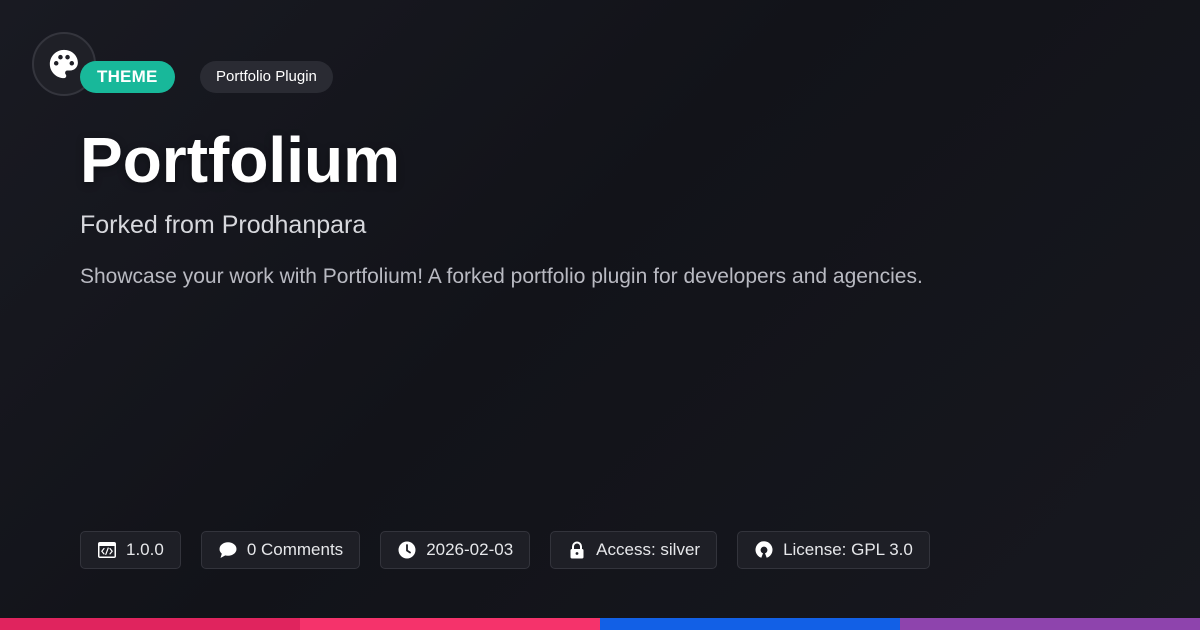 The height and width of the screenshot is (630, 1200). Describe the element at coordinates (240, 160) in the screenshot. I see `page-title: Portfolium` at that location.